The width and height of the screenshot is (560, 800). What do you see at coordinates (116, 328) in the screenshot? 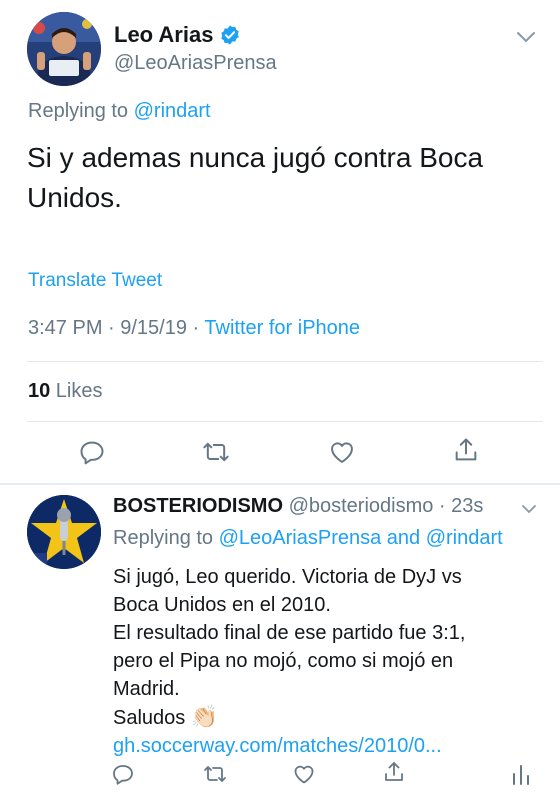
I see `timestamp: 3:47 PM · 9/15/19 ·` at bounding box center [116, 328].